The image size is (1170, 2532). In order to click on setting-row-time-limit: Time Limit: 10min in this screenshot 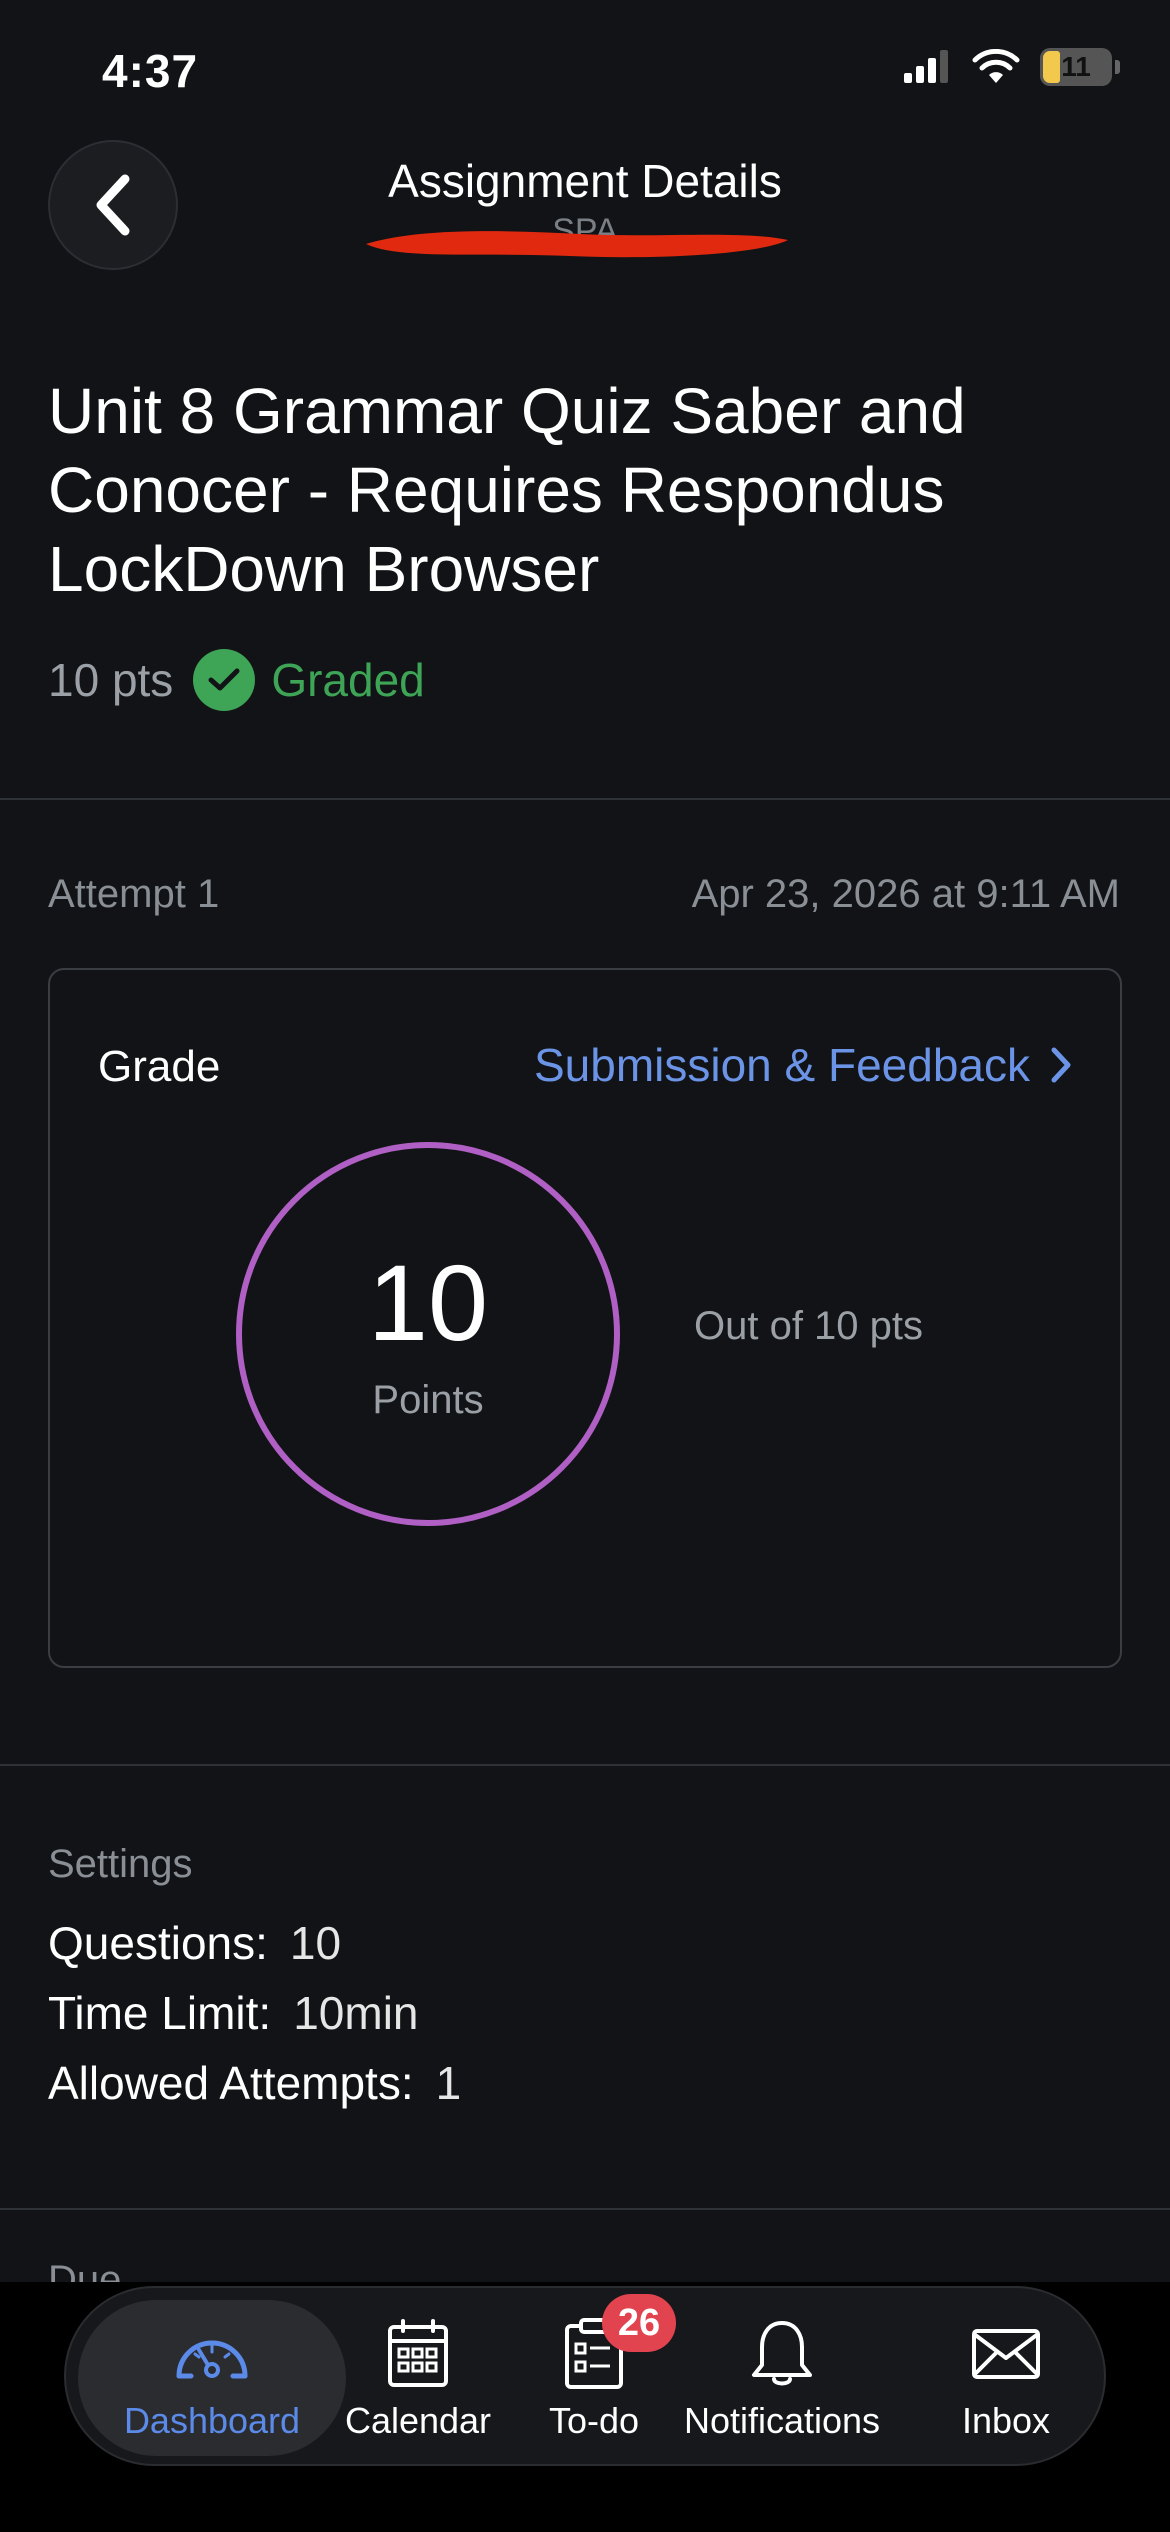, I will do `click(233, 2013)`.